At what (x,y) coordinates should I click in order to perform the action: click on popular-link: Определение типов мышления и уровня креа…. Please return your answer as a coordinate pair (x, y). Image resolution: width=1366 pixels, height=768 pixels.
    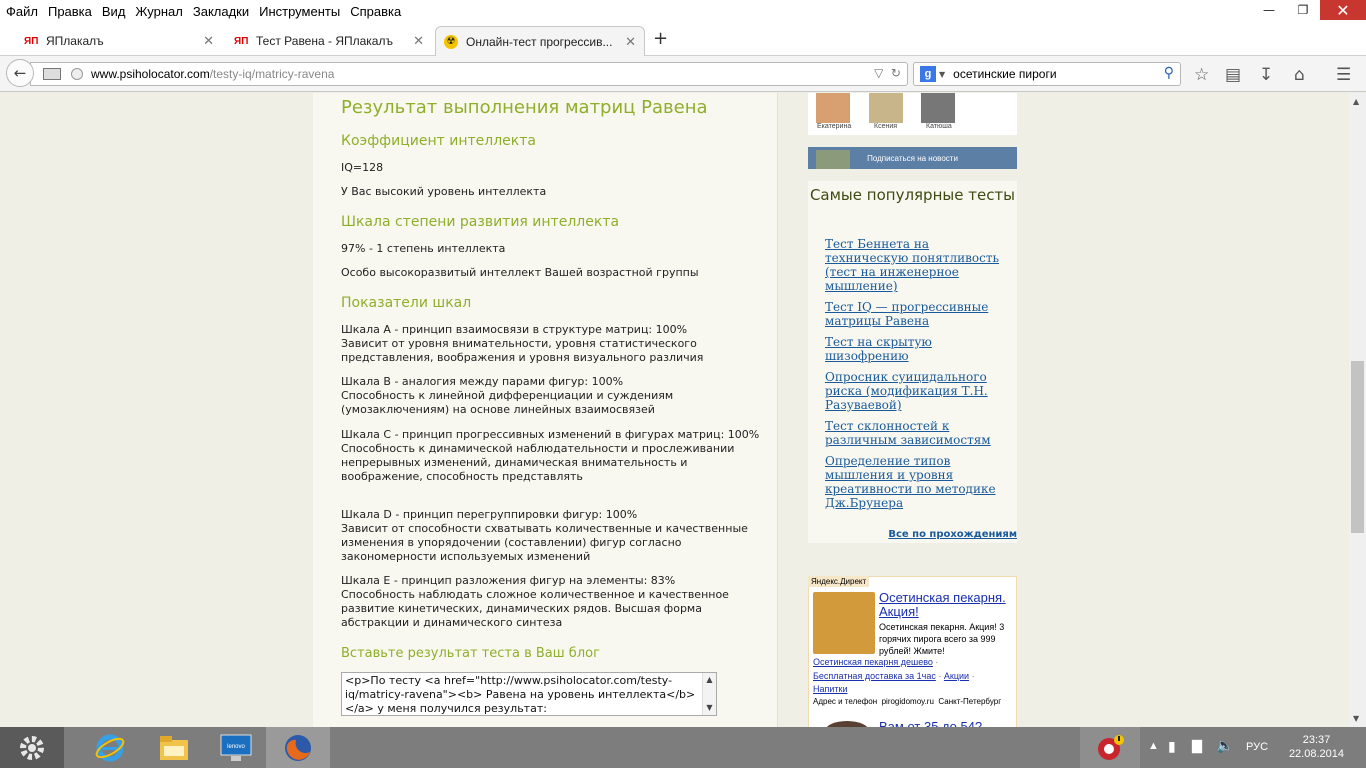
    Looking at the image, I should click on (917, 482).